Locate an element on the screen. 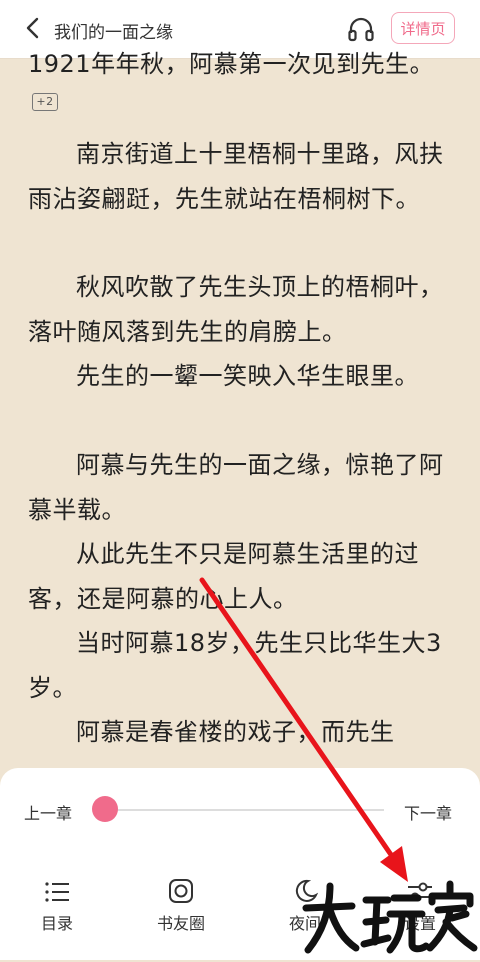 The height and width of the screenshot is (962, 480). paragraph: 阿慕是春雀楼的戏子，而先生 is located at coordinates (235, 732).